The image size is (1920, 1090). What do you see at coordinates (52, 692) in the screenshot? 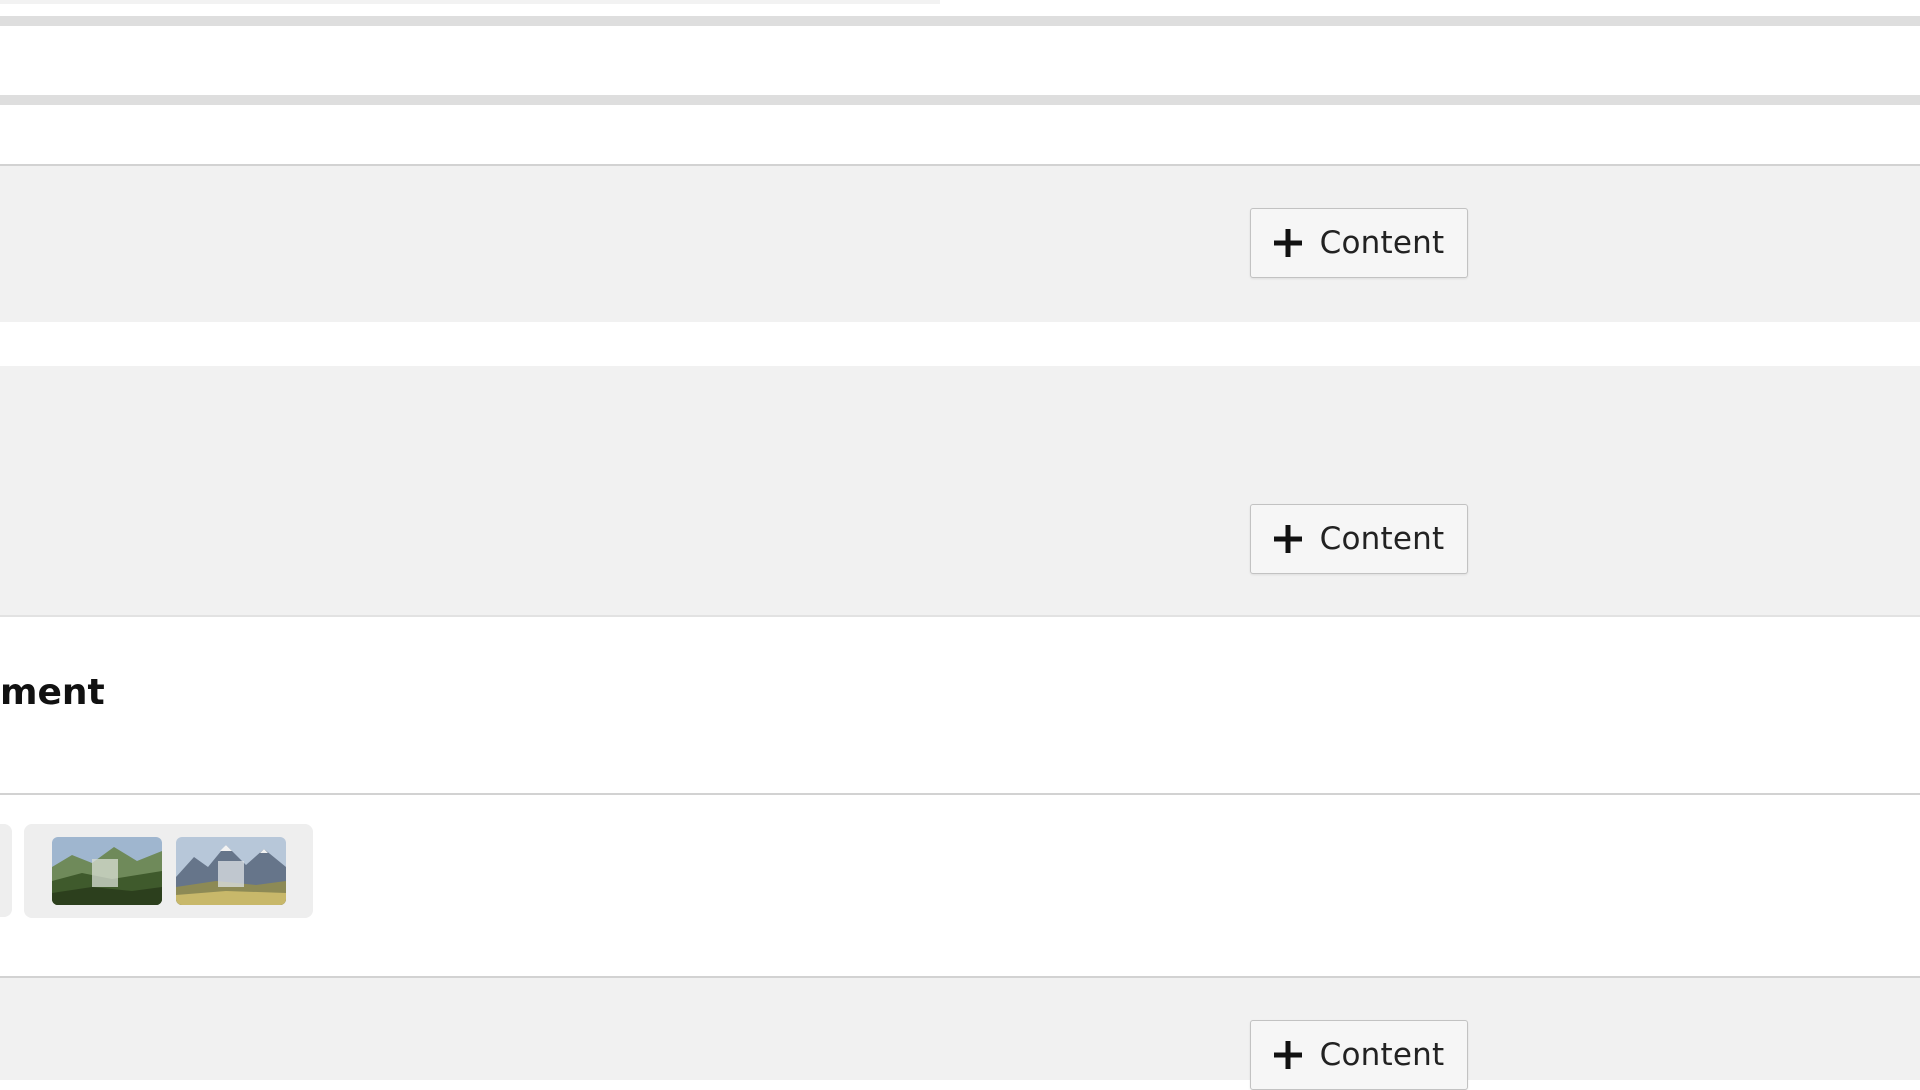
I see `element-title: ment` at bounding box center [52, 692].